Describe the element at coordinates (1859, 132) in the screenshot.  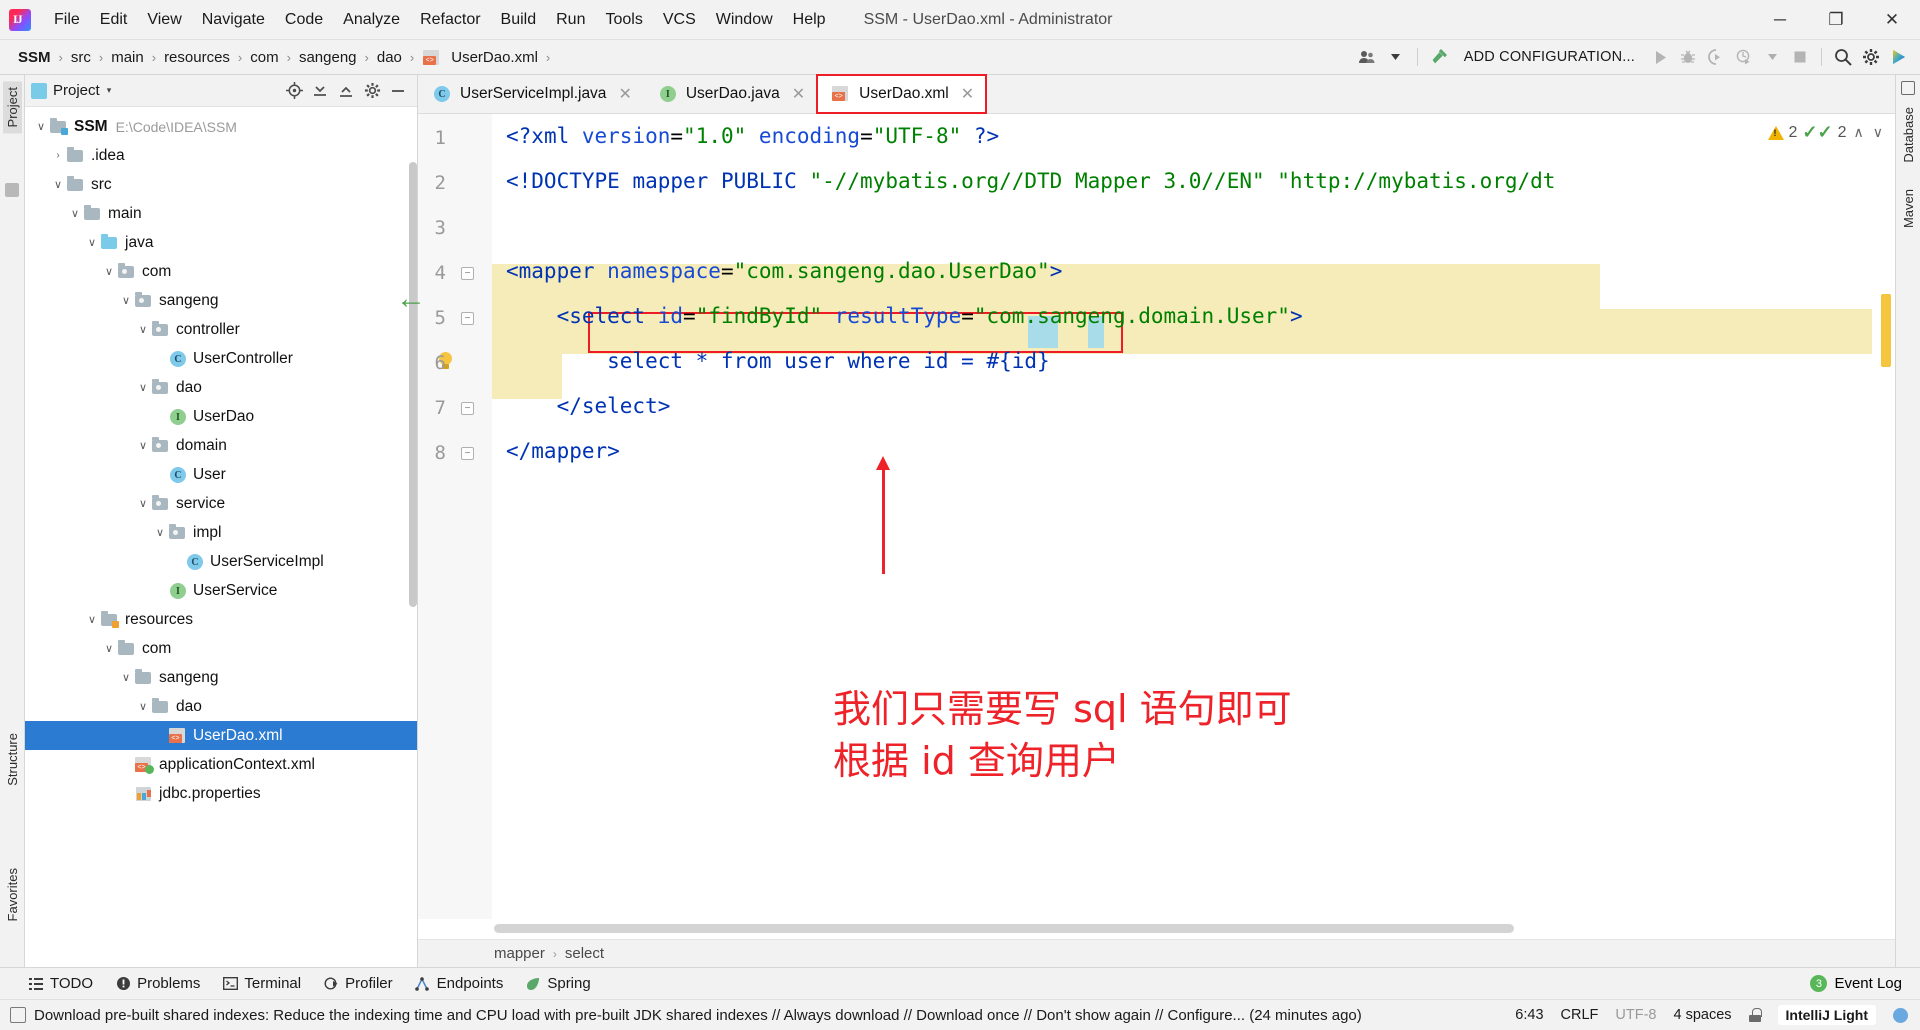
I see `chevron-up-icon: ∧` at that location.